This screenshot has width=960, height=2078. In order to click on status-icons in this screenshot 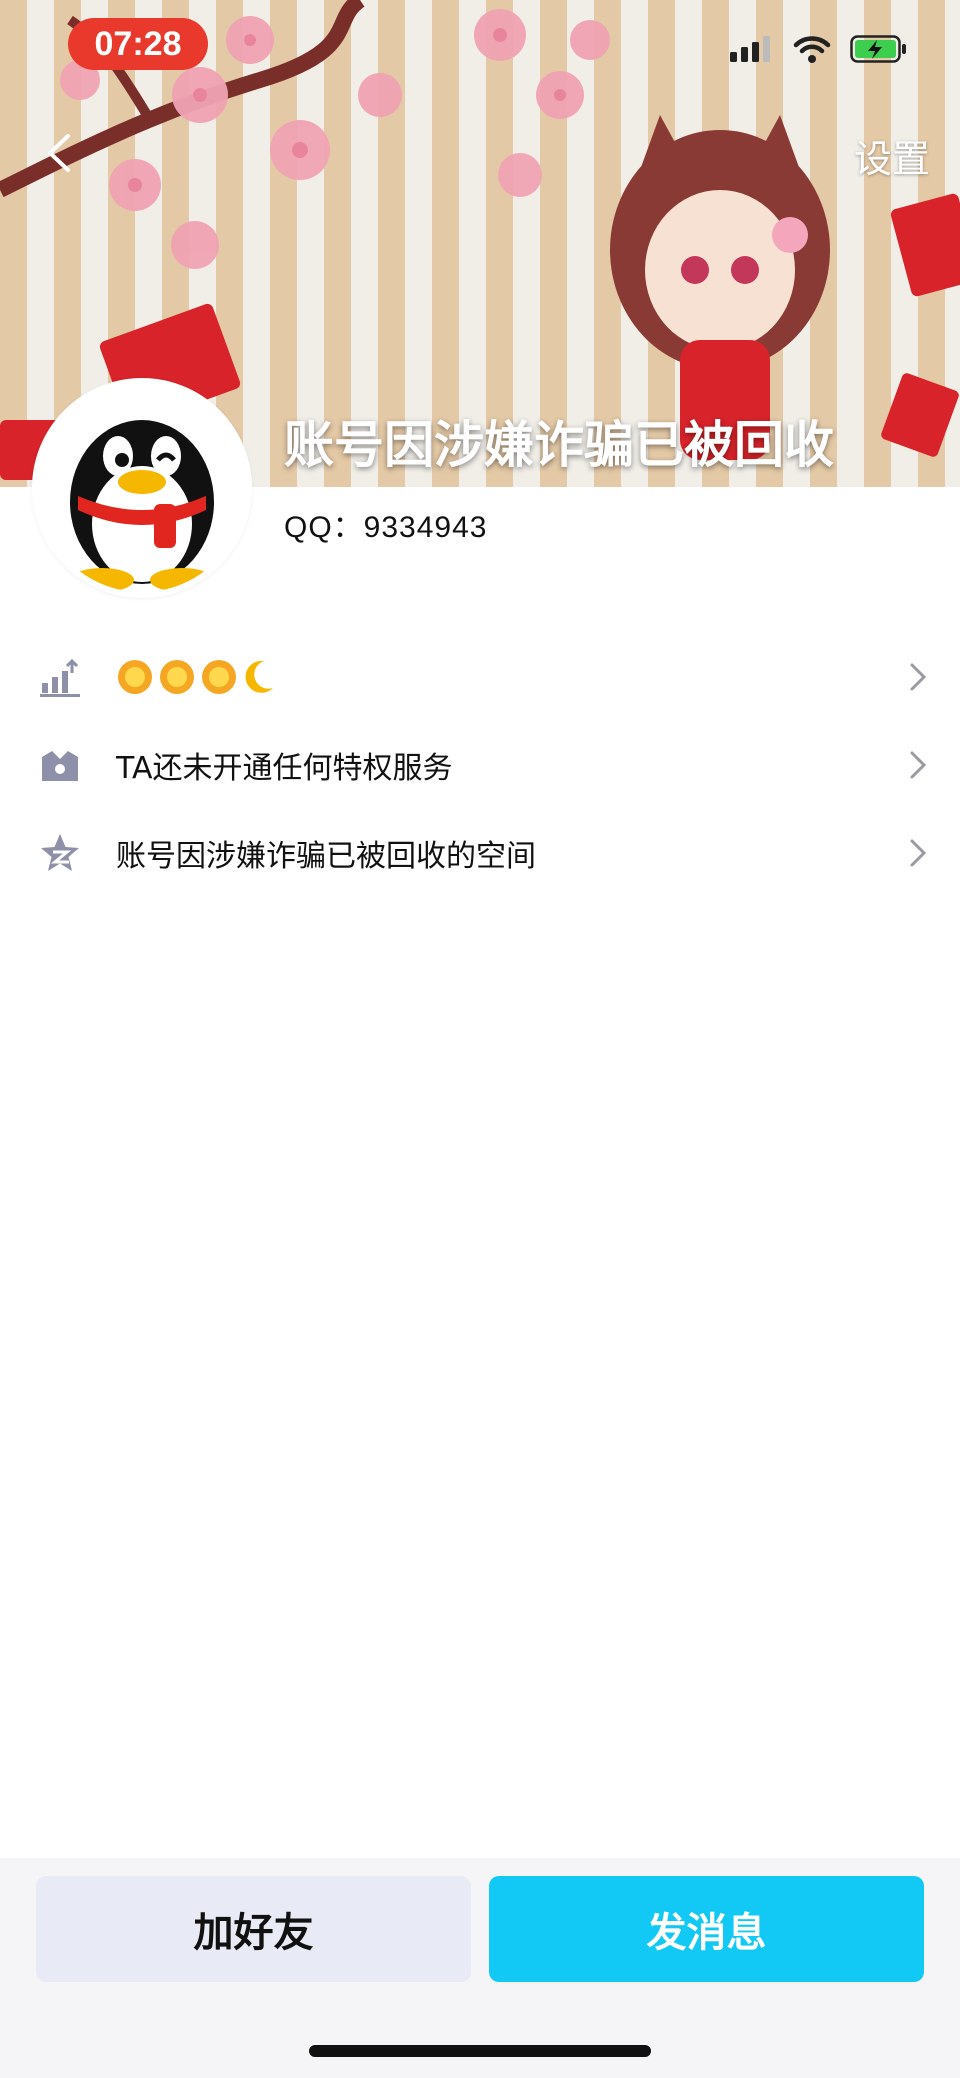, I will do `click(819, 49)`.